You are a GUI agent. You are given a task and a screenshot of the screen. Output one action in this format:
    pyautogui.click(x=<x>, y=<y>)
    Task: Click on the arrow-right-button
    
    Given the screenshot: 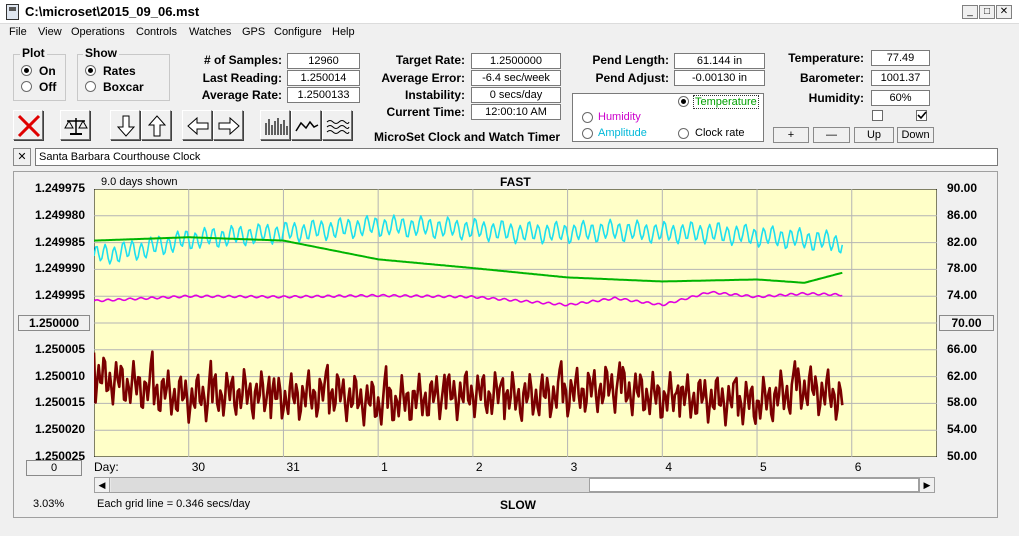 What is the action you would take?
    pyautogui.click(x=228, y=125)
    